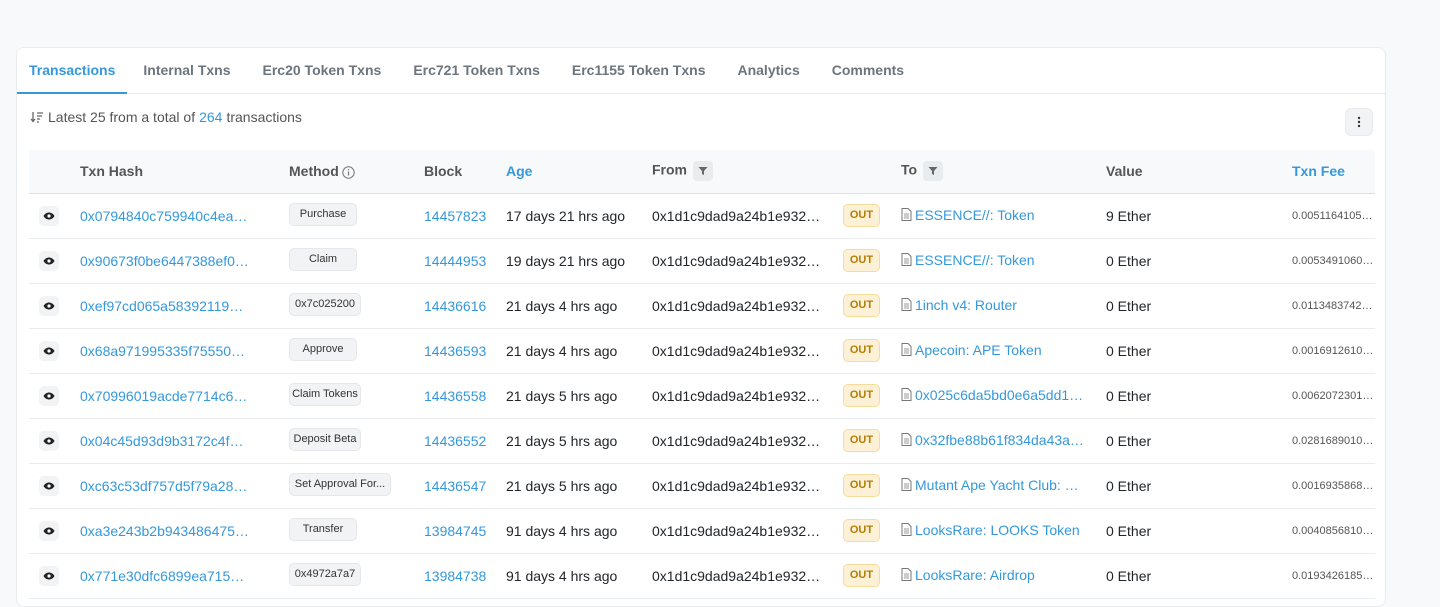 The width and height of the screenshot is (1440, 607). I want to click on block-link: 14436547, so click(465, 485).